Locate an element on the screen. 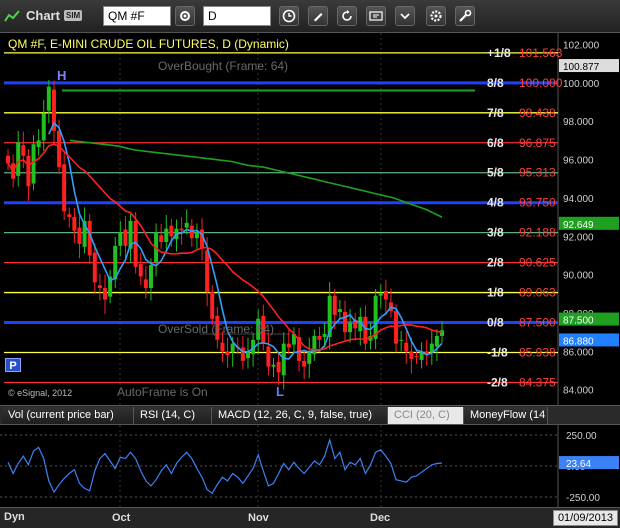 This screenshot has width=620, height=528. clock-icon is located at coordinates (289, 16).